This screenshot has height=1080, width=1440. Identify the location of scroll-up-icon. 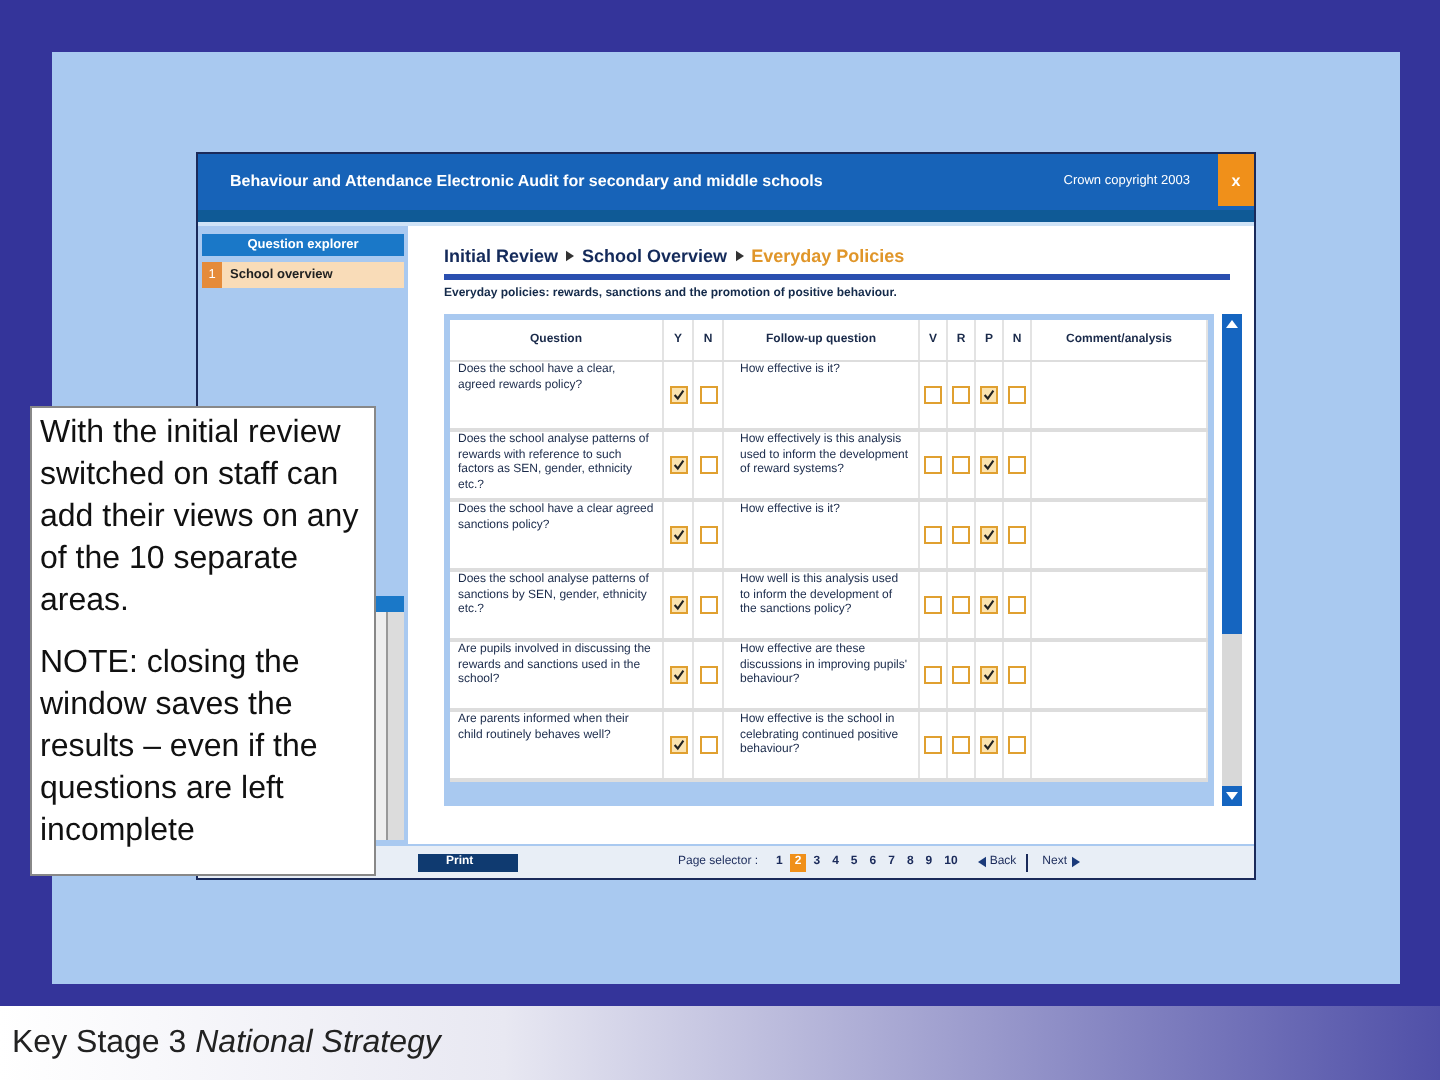
(1232, 324).